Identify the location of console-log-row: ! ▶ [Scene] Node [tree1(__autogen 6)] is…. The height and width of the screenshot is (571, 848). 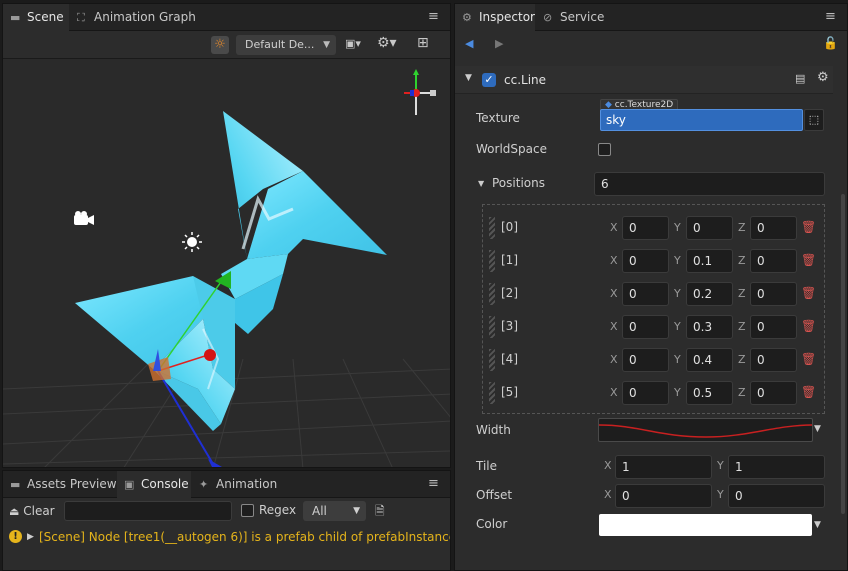
(226, 537).